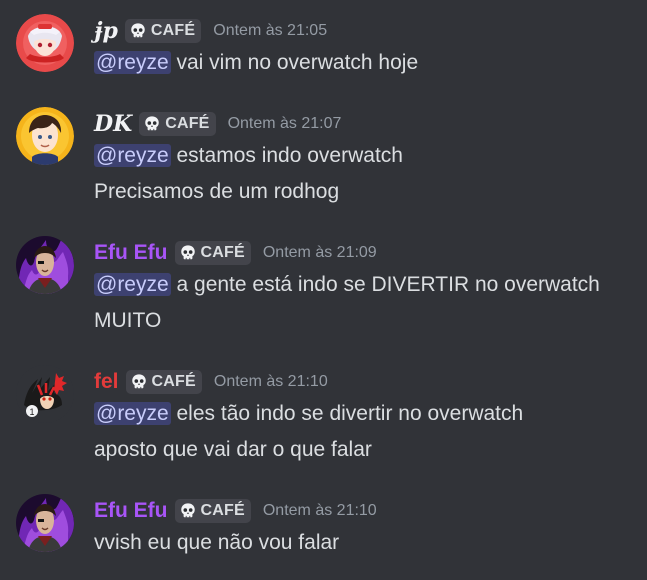  What do you see at coordinates (106, 31) in the screenshot?
I see `username: ɉp` at bounding box center [106, 31].